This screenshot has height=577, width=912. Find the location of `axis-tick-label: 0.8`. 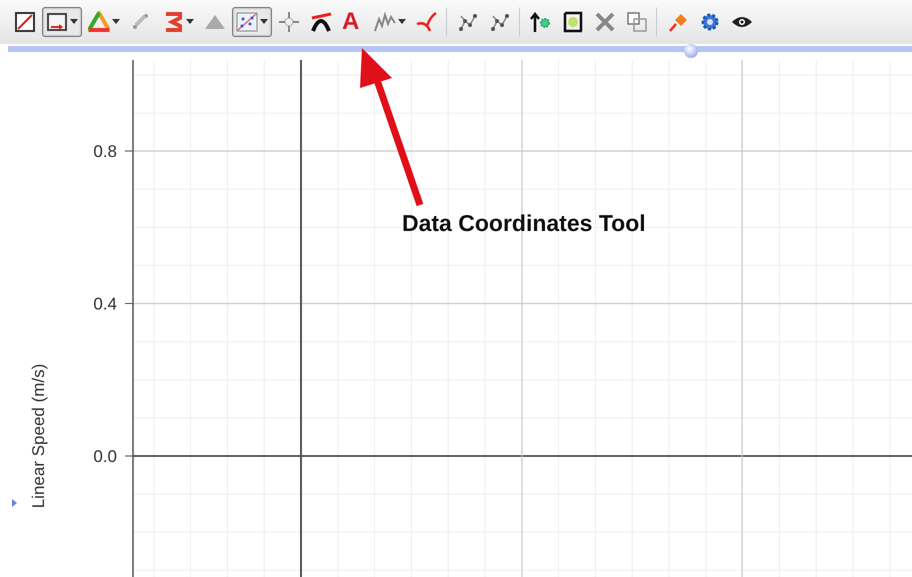

axis-tick-label: 0.8 is located at coordinates (105, 151).